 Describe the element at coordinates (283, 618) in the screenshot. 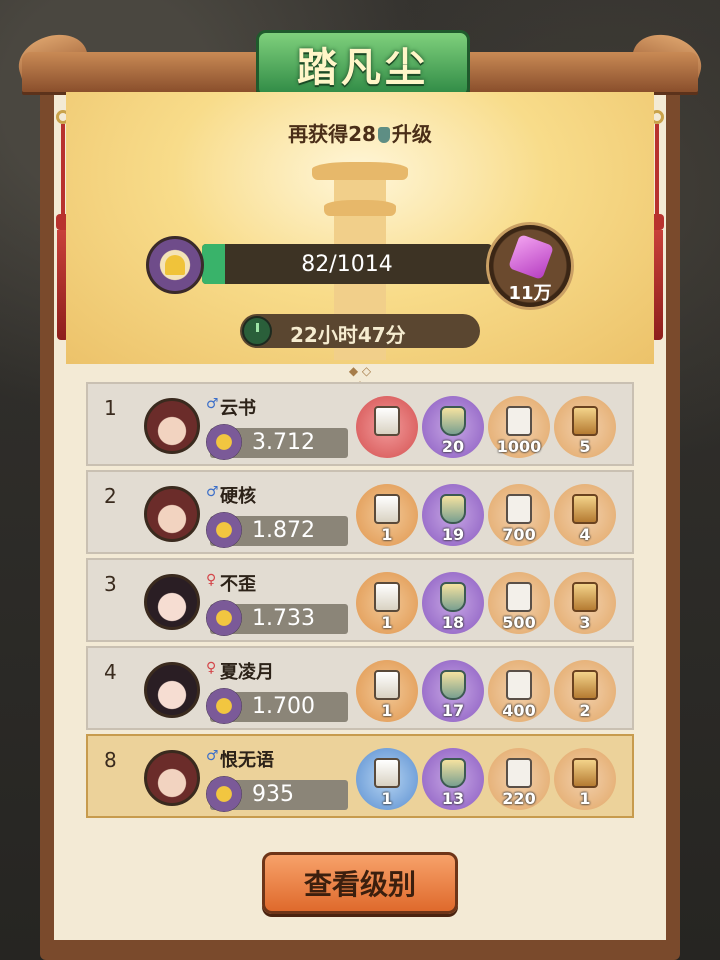

I see `score-value: 1.733` at that location.